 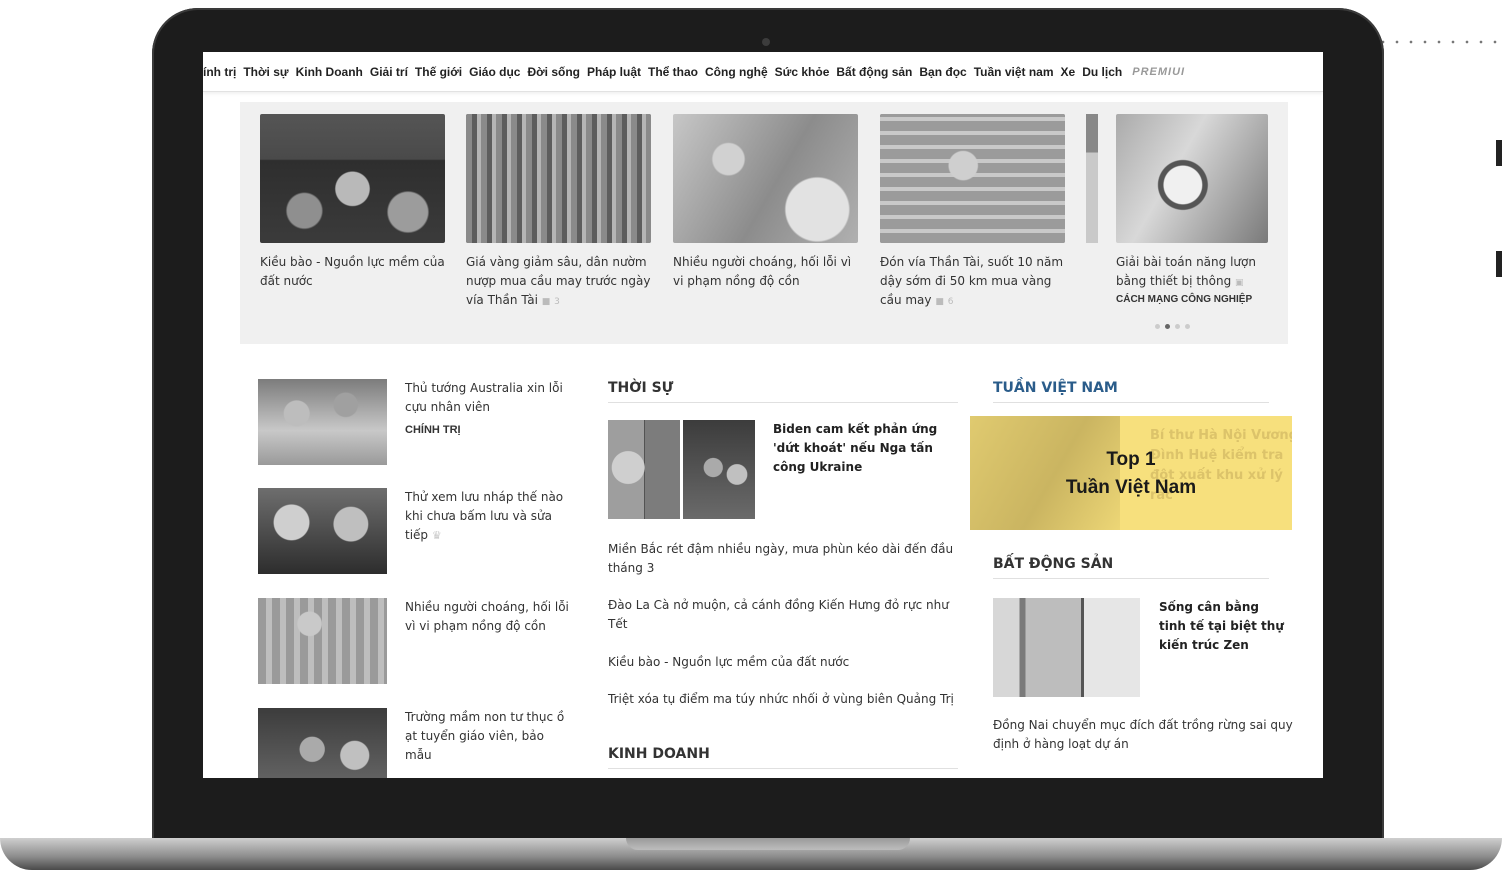 I want to click on carousel-pagination, so click(x=1172, y=326).